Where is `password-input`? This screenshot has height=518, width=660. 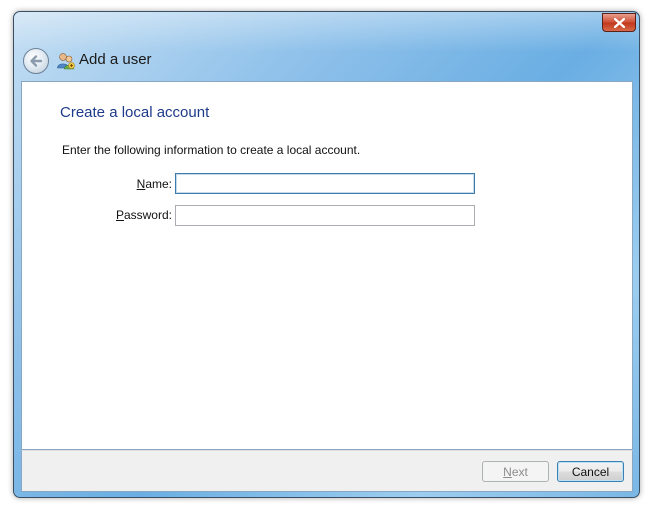 password-input is located at coordinates (325, 215).